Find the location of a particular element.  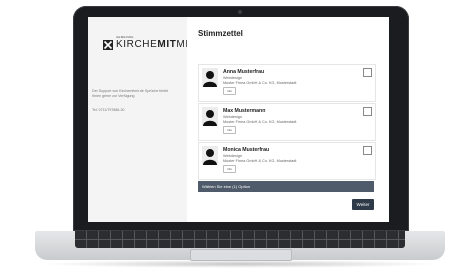

candidate-name: Monica Musterfrau is located at coordinates (246, 150).